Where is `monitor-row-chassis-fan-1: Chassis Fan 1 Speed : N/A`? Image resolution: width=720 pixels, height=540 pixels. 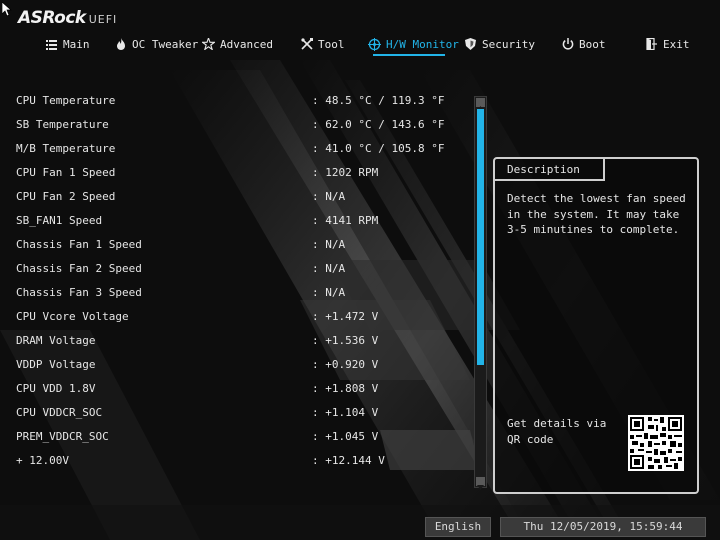 monitor-row-chassis-fan-1: Chassis Fan 1 Speed : N/A is located at coordinates (241, 245).